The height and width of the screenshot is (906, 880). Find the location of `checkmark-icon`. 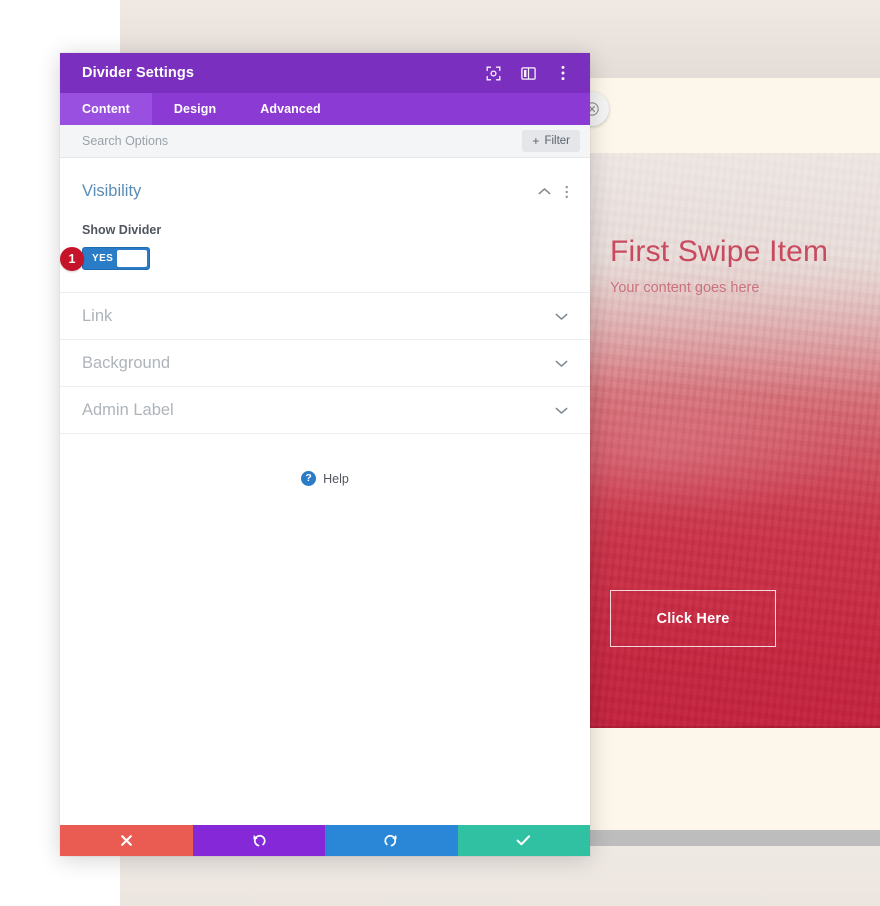

checkmark-icon is located at coordinates (523, 840).